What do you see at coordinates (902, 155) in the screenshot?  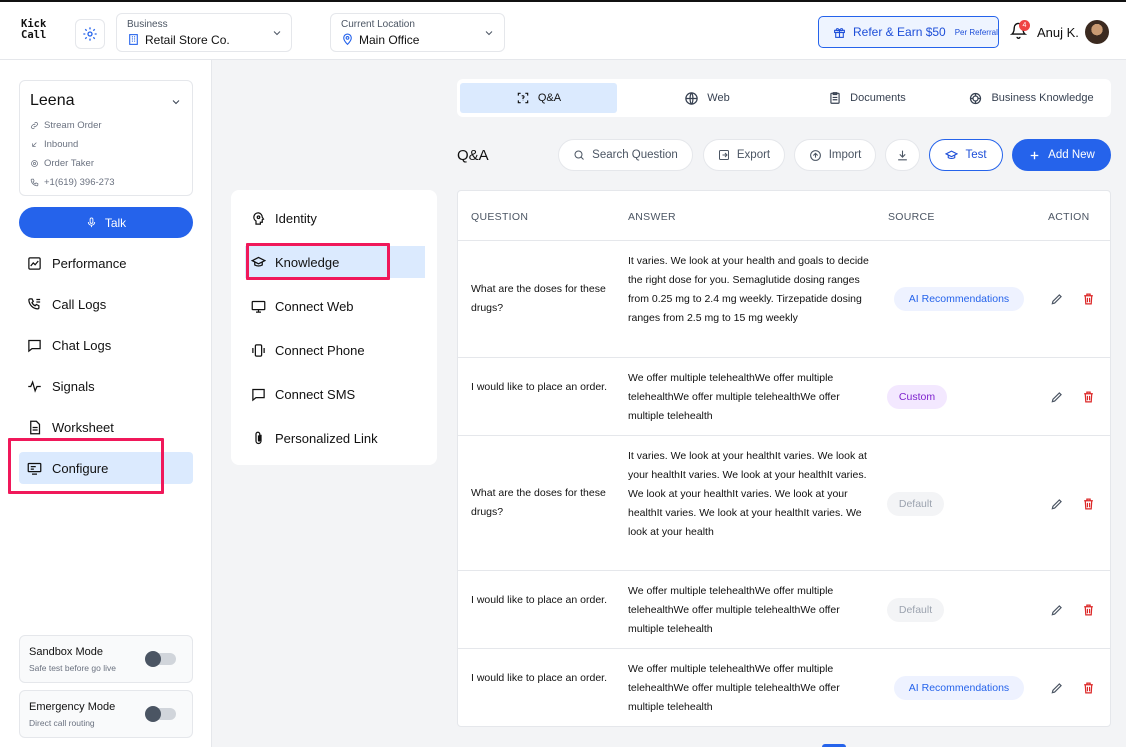 I see `download-button` at bounding box center [902, 155].